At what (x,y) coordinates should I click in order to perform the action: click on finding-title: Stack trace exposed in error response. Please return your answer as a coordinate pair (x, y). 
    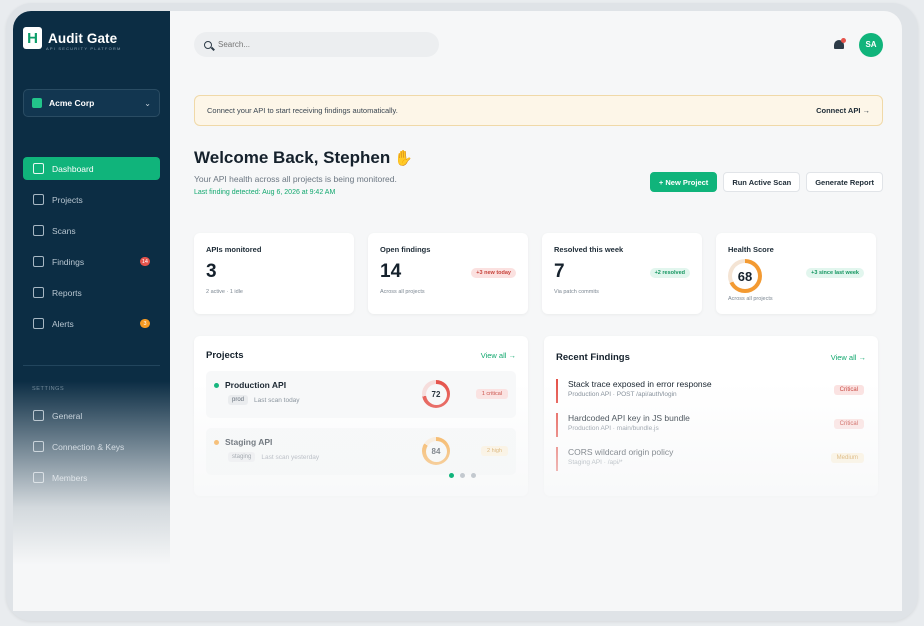
    Looking at the image, I should click on (640, 384).